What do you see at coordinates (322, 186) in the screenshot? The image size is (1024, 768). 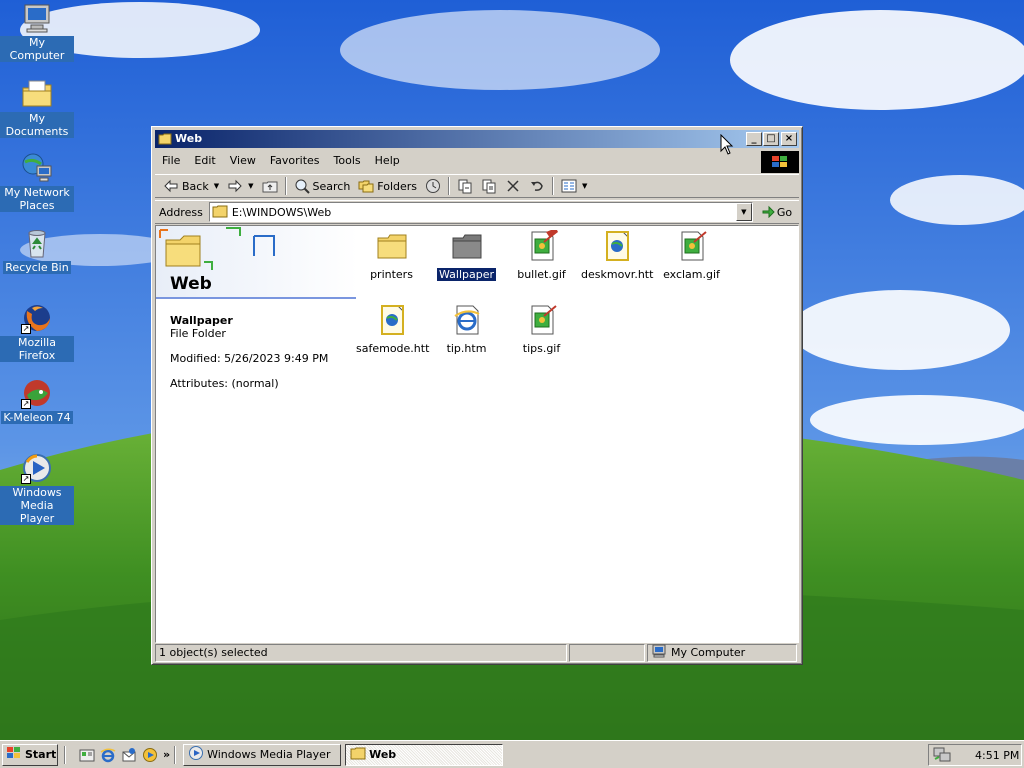 I see `search-button: Search` at bounding box center [322, 186].